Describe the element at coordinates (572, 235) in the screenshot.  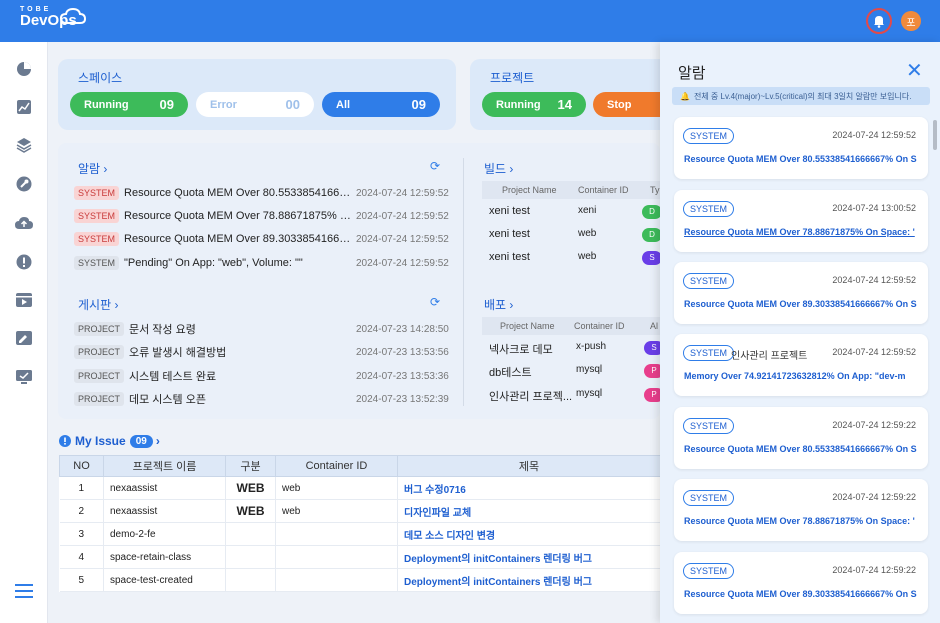
I see `build-row: xeni test web D` at that location.